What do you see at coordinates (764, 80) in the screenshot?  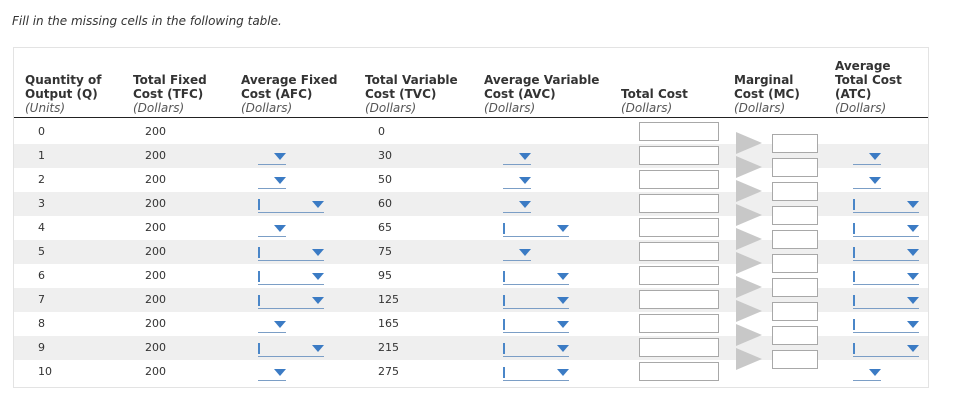 I see `header-mc-line1: Marginal` at bounding box center [764, 80].